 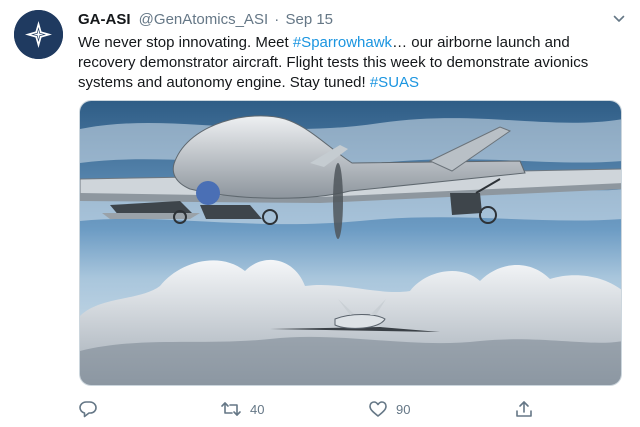 I want to click on author-handle: @GenAtomics_ASI, so click(x=203, y=19).